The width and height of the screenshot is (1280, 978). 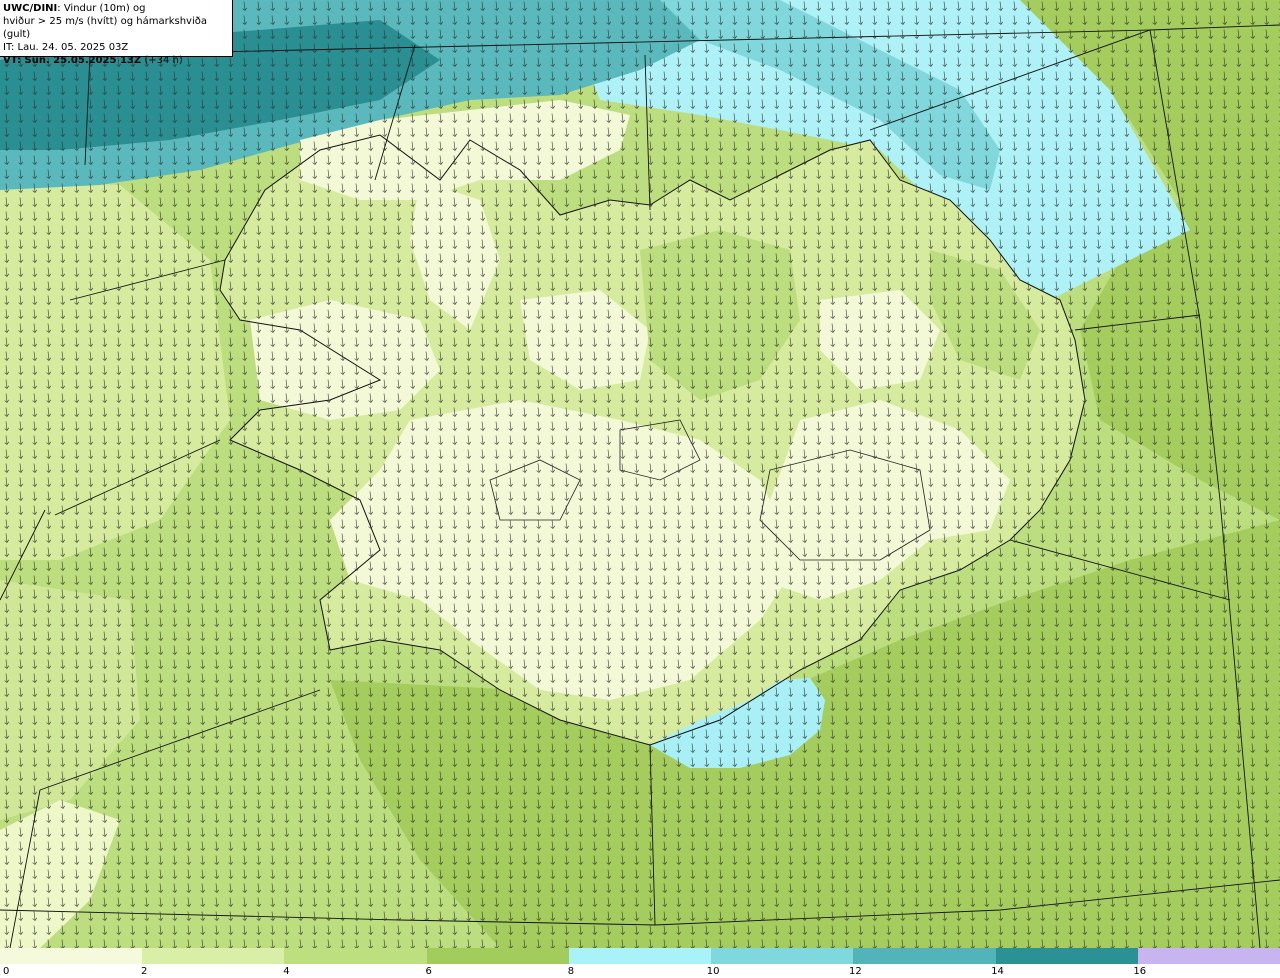 What do you see at coordinates (6, 971) in the screenshot?
I see `legend-tick-label: 0` at bounding box center [6, 971].